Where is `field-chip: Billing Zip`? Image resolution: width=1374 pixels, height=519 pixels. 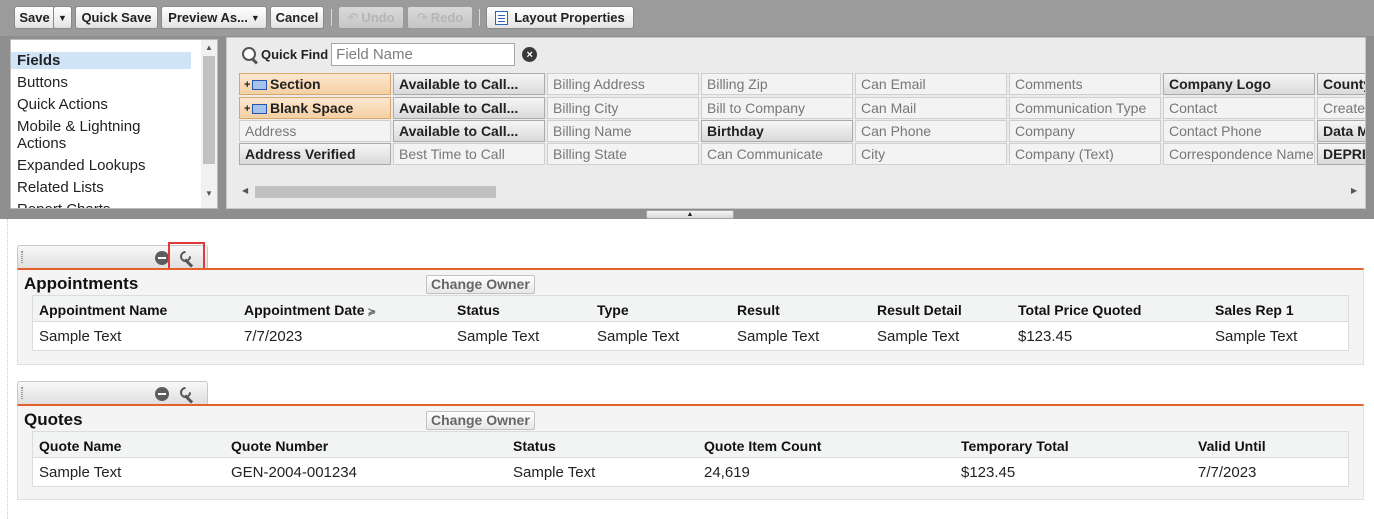
field-chip: Billing Zip is located at coordinates (777, 84).